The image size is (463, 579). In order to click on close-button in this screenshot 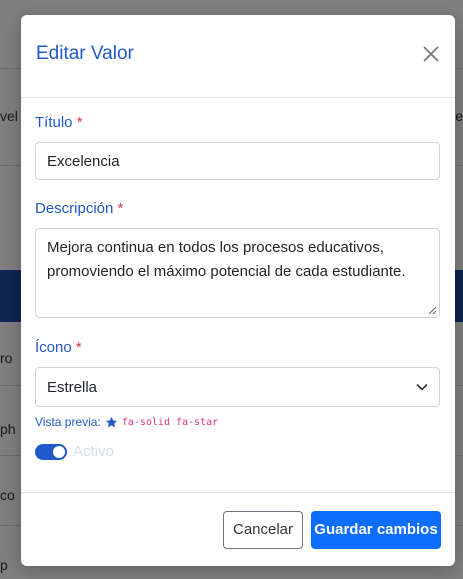, I will do `click(431, 54)`.